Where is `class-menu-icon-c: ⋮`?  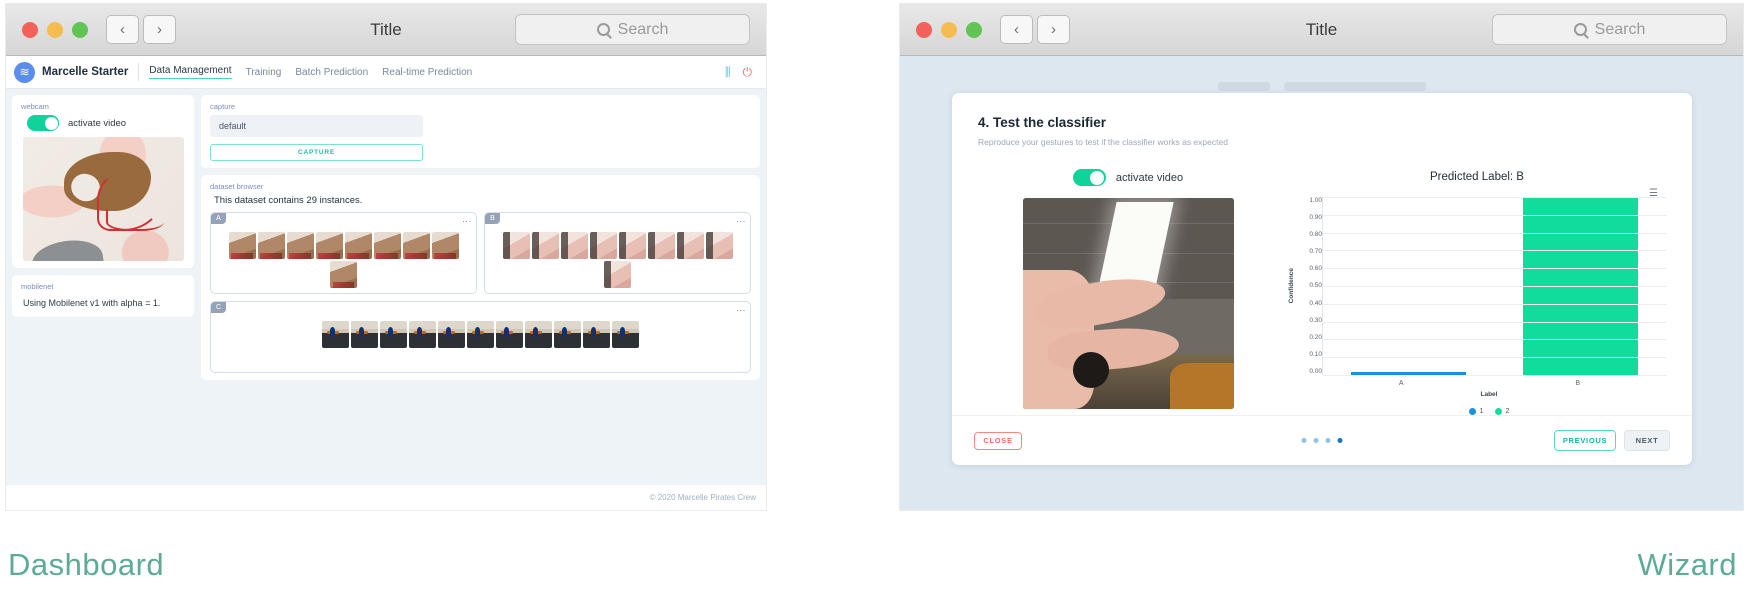
class-menu-icon-c: ⋮ is located at coordinates (741, 310).